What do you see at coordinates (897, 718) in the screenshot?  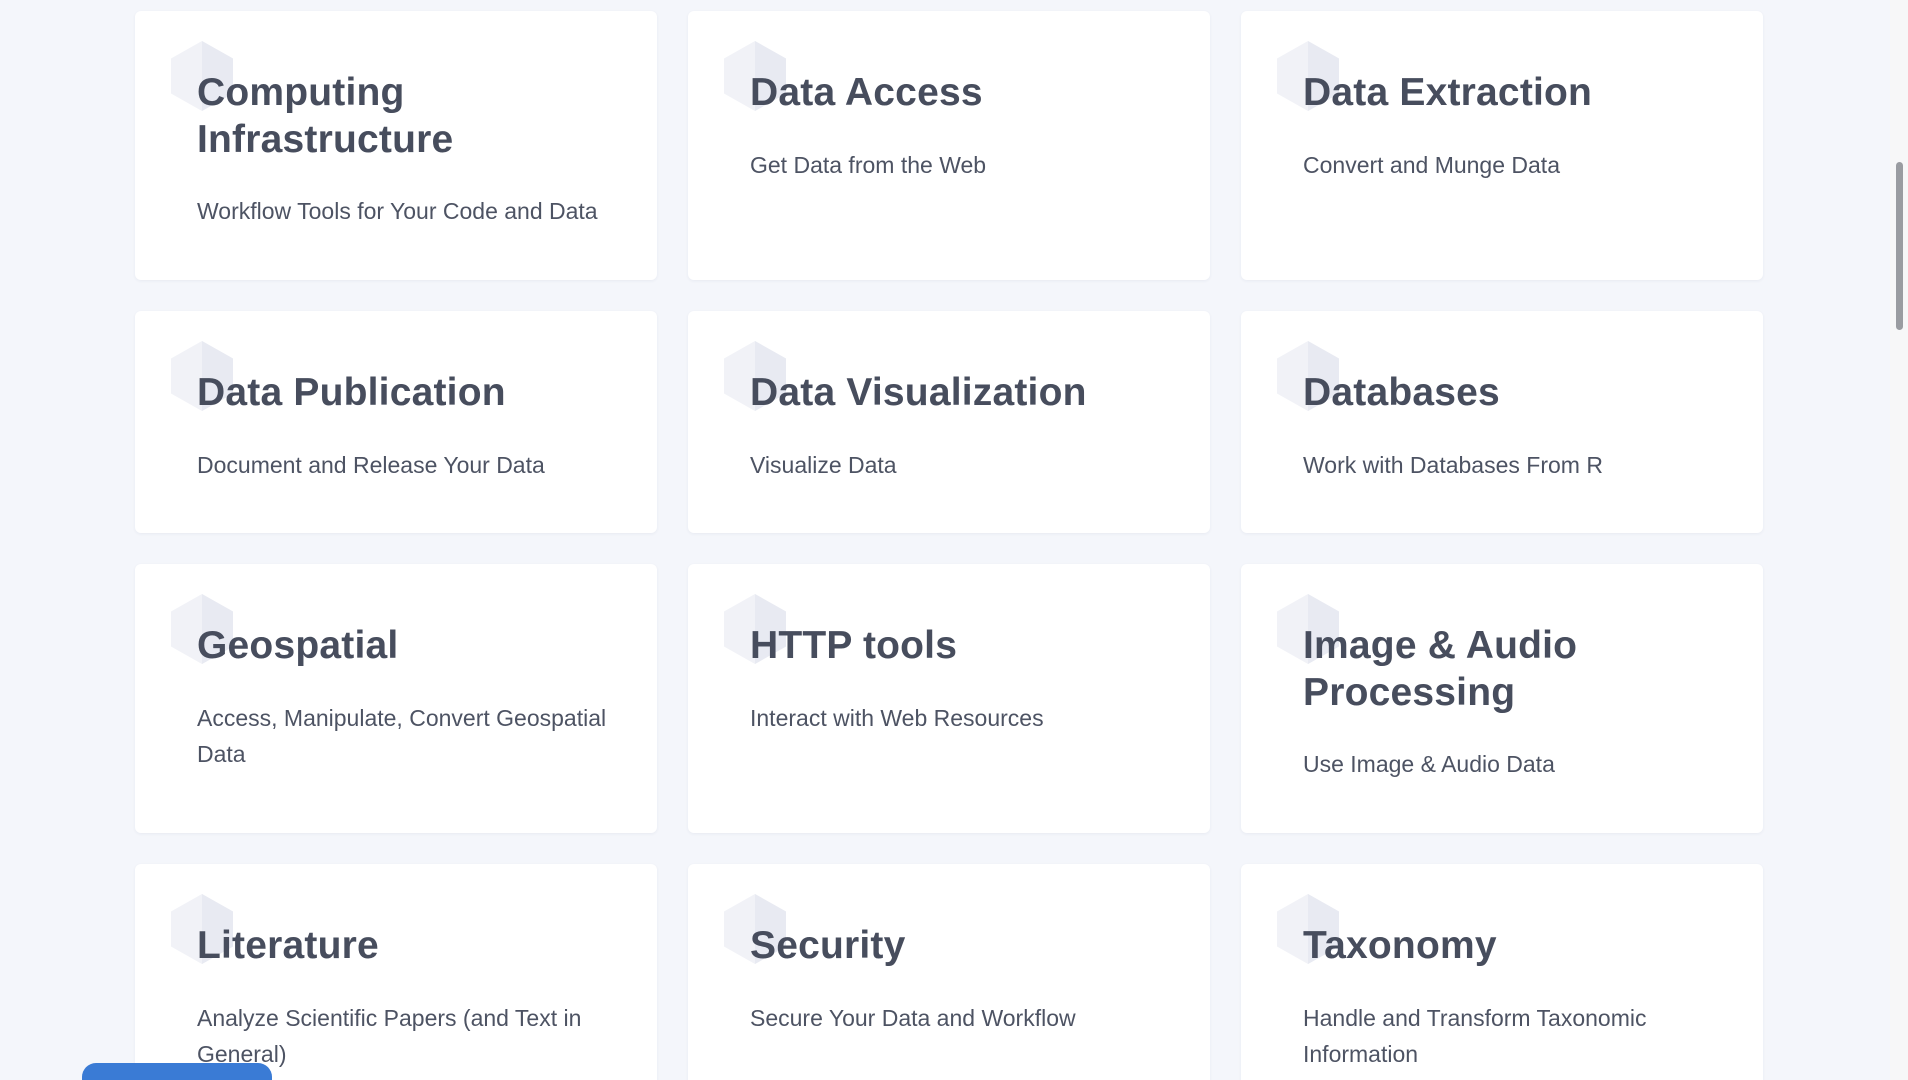 I see `card-description: Interact with Web Resources` at bounding box center [897, 718].